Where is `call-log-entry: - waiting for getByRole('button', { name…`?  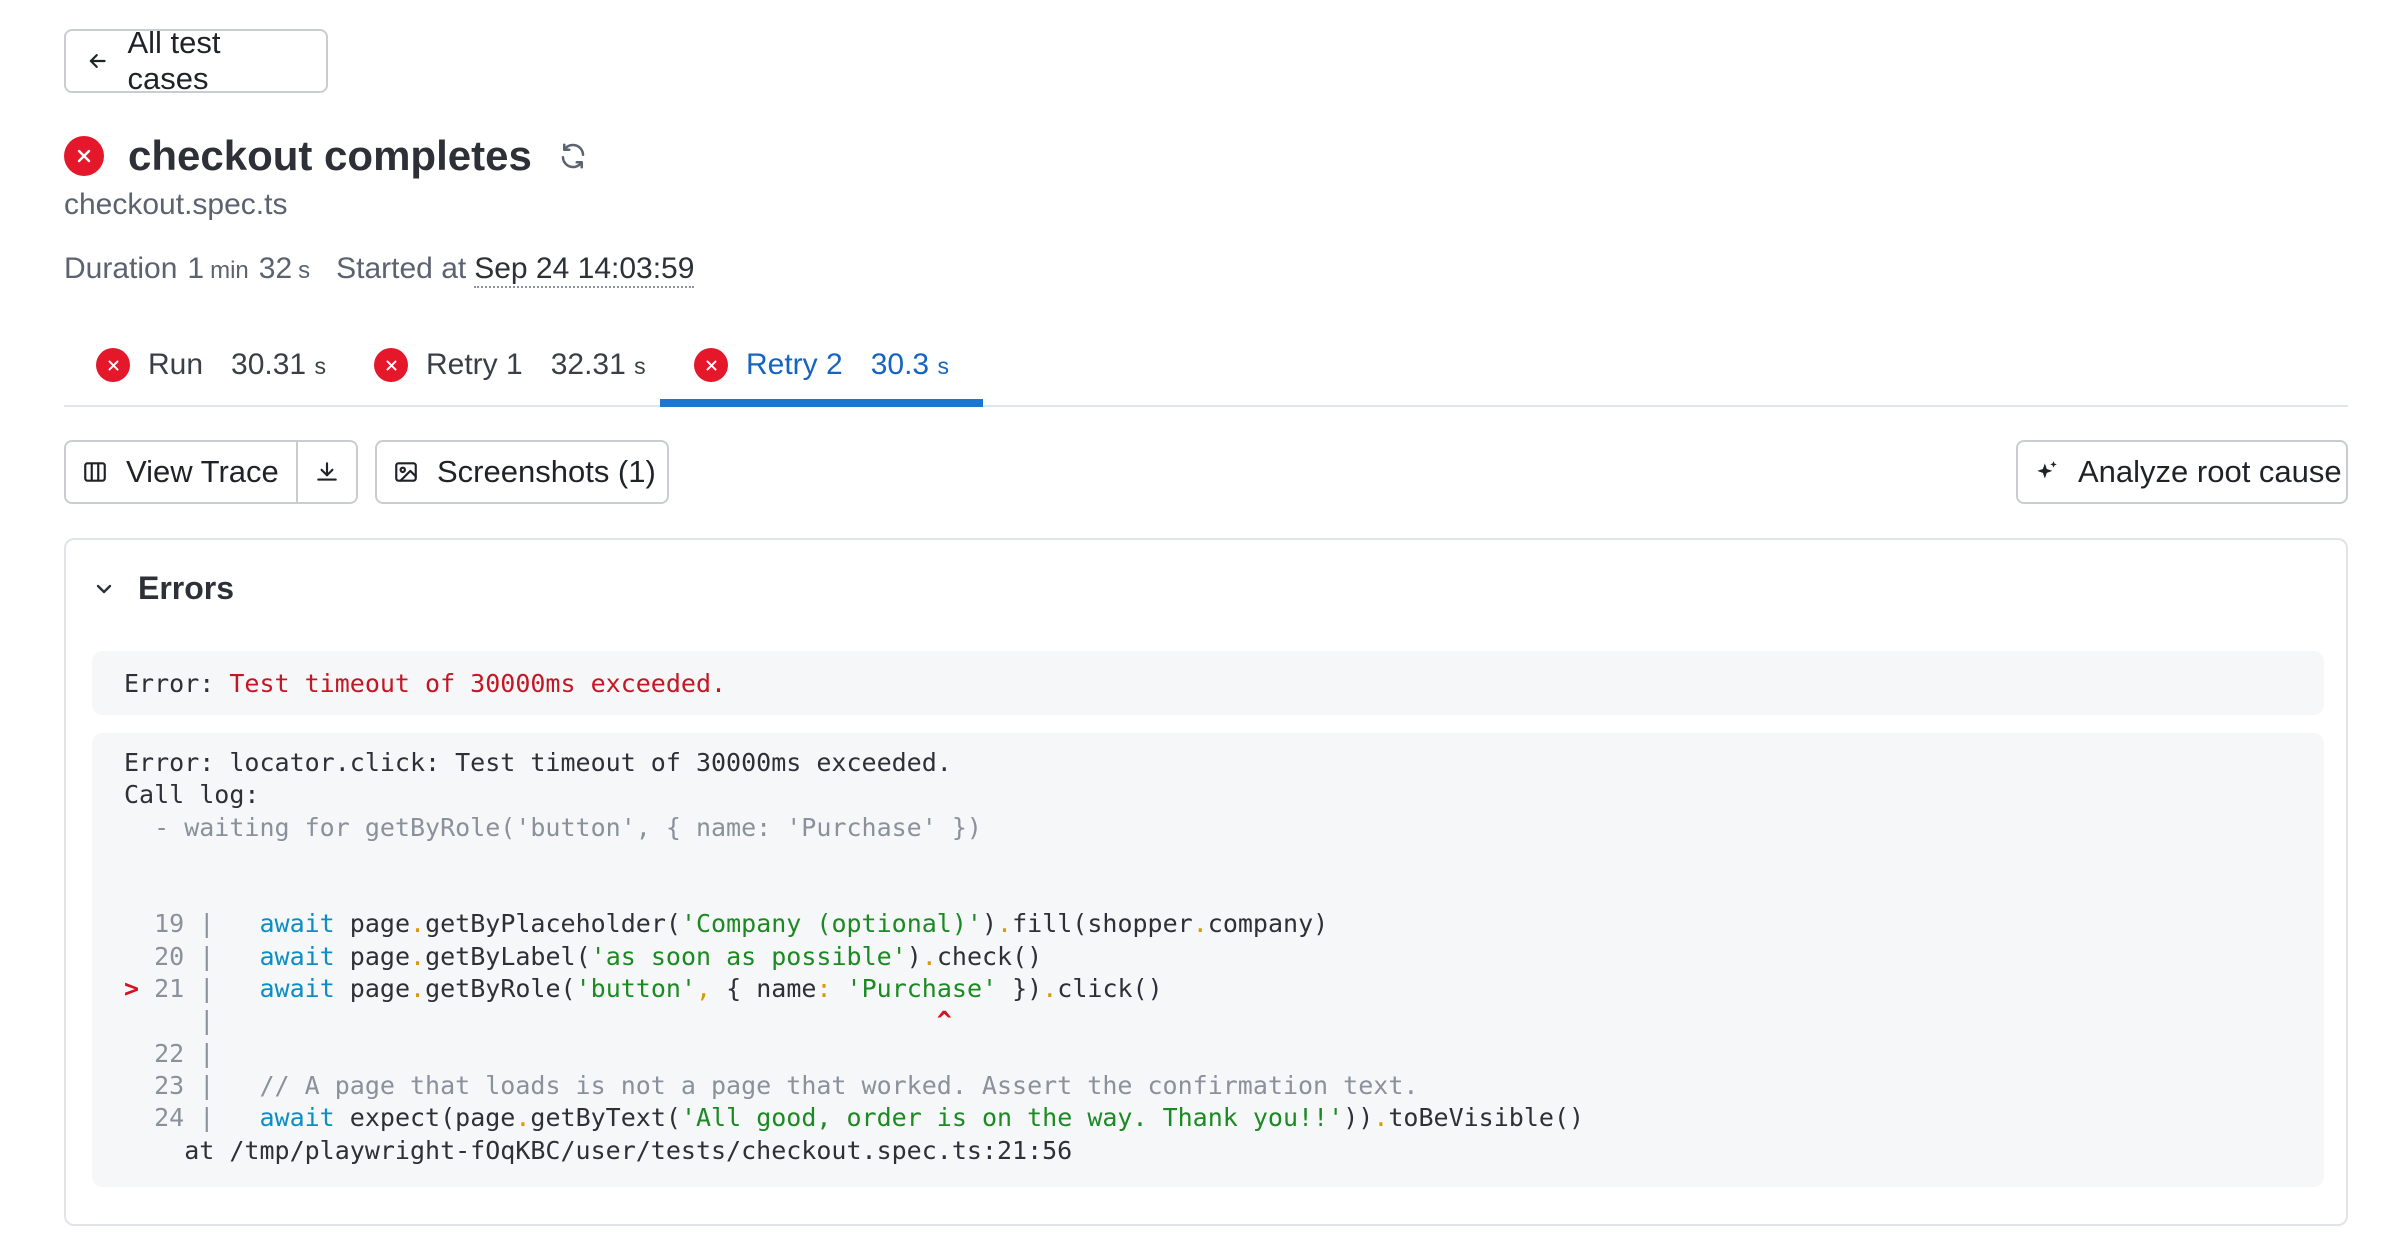 call-log-entry: - waiting for getByRole('button', { name… is located at coordinates (553, 827).